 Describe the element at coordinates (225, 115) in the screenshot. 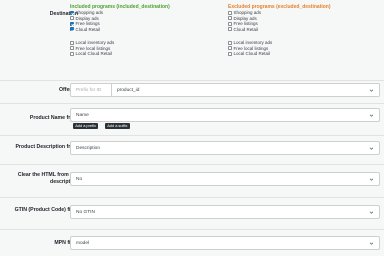

I see `product-name-select: Name` at that location.